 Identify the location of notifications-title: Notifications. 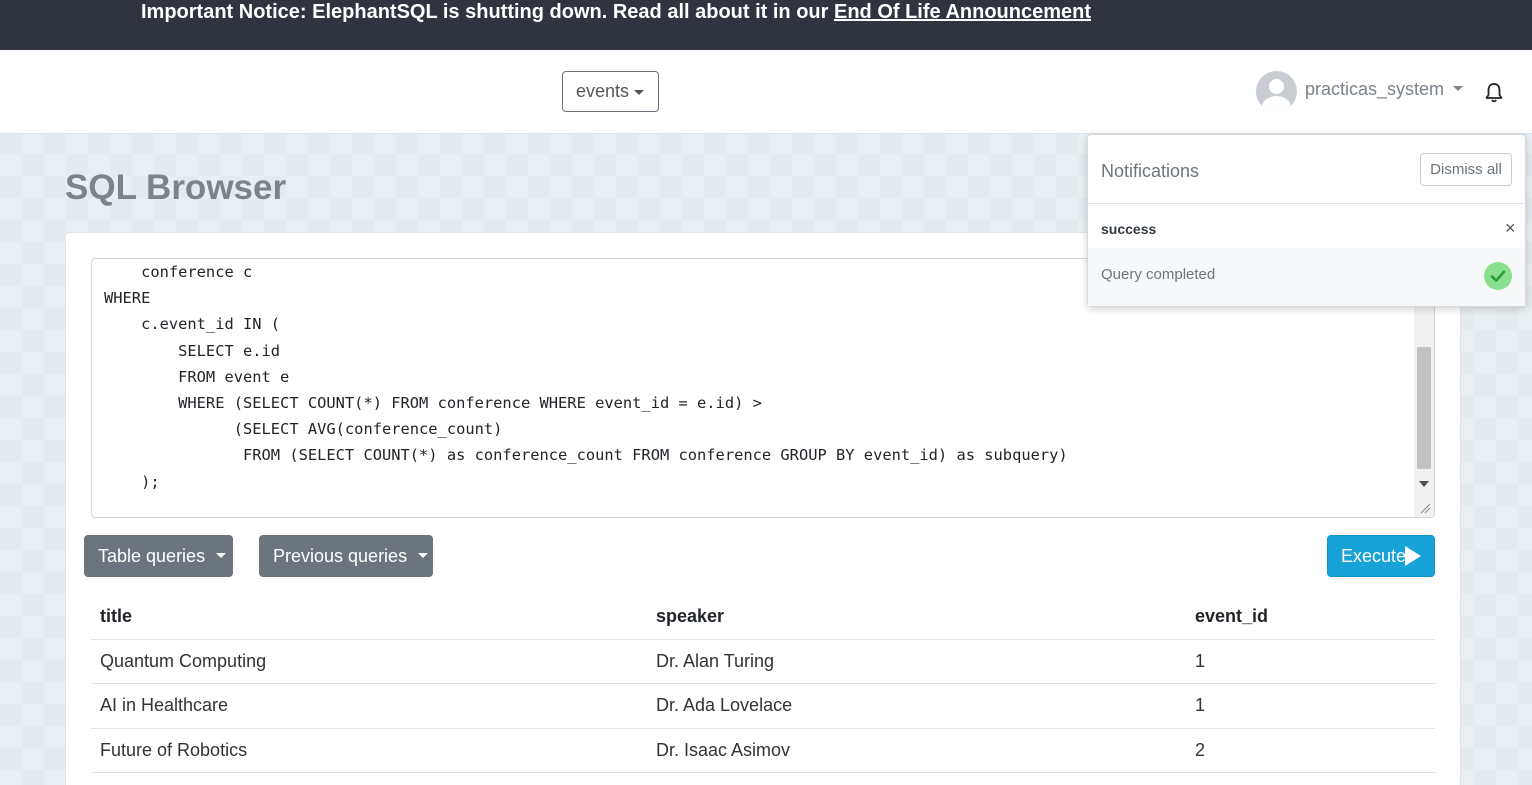
(1150, 171).